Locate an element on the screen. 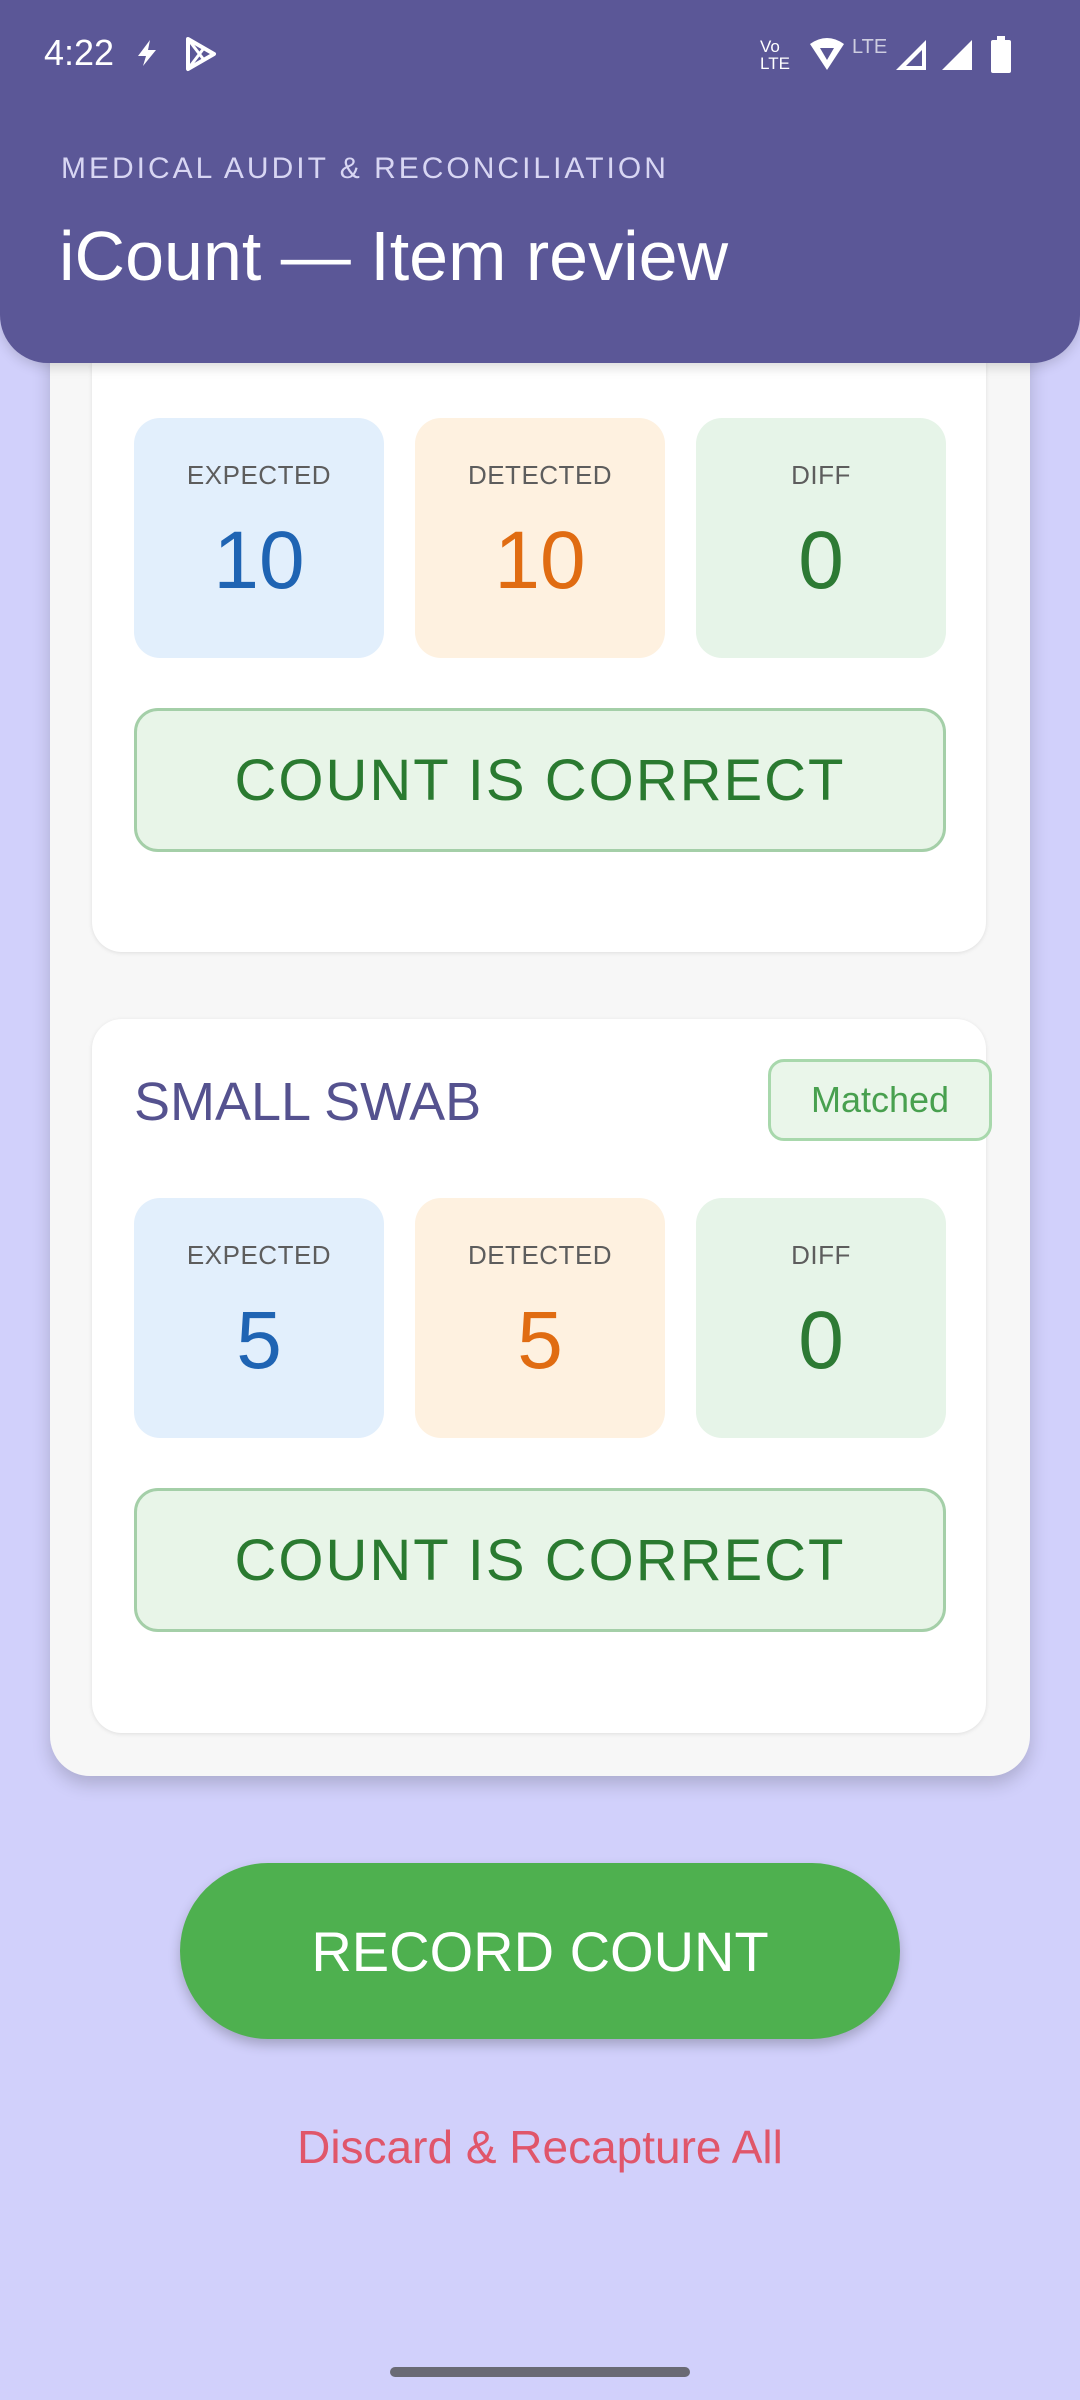  record-count-button: RECORD COUNT is located at coordinates (540, 1951).